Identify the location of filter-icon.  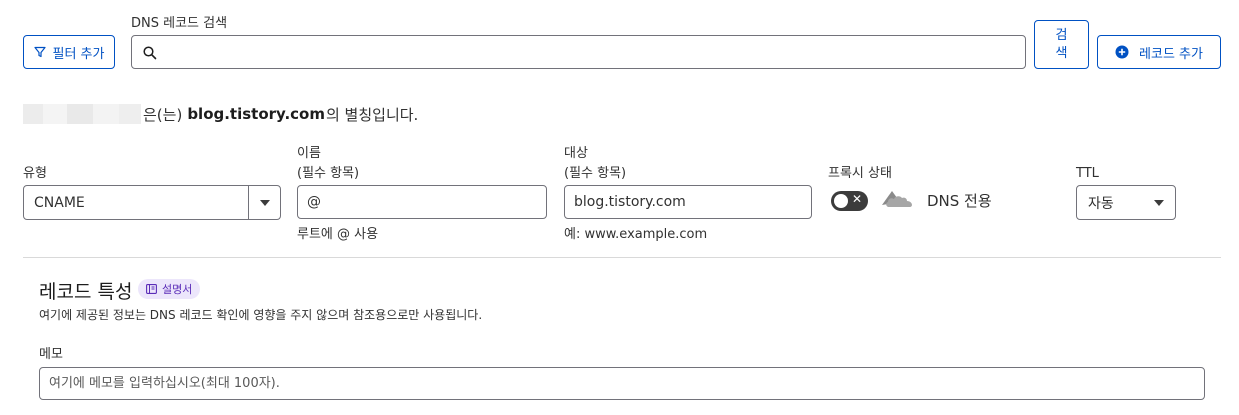
(39, 52).